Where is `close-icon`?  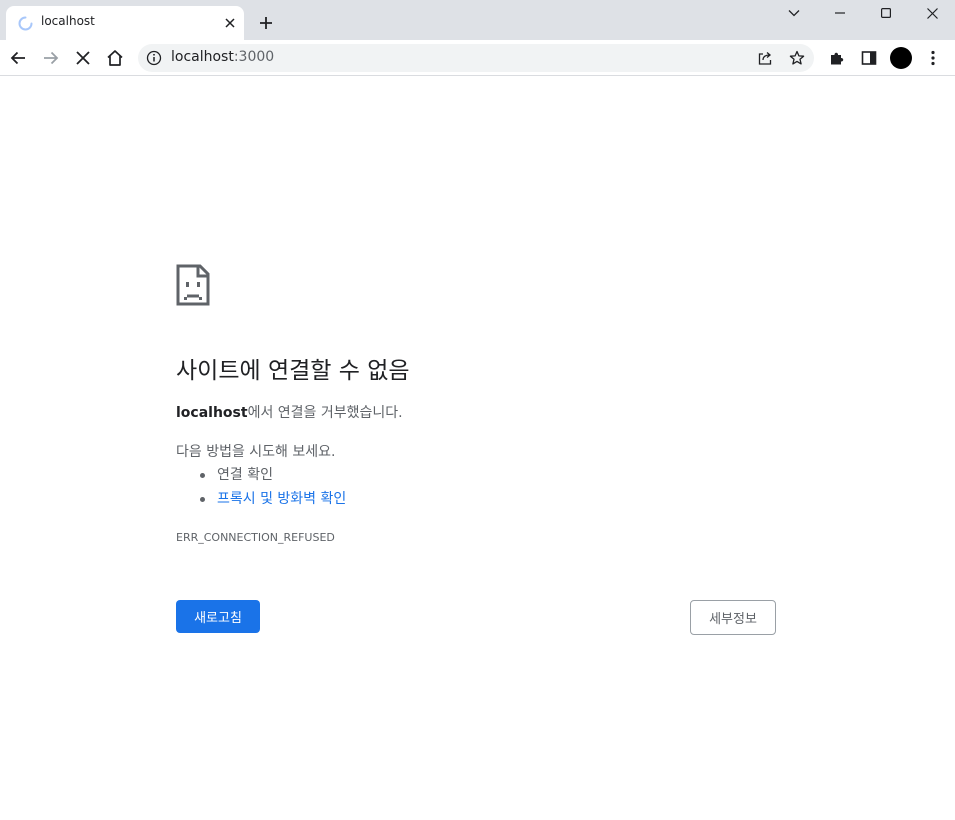 close-icon is located at coordinates (230, 23).